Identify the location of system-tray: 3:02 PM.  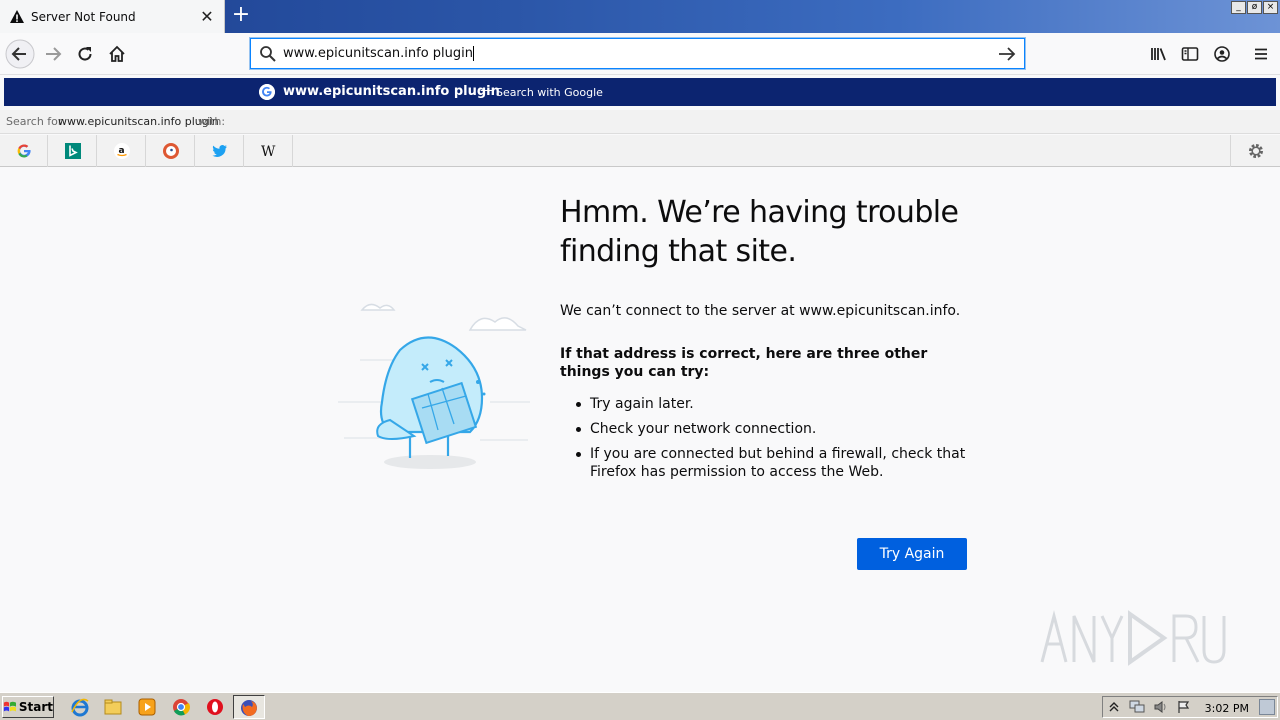
(1190, 707).